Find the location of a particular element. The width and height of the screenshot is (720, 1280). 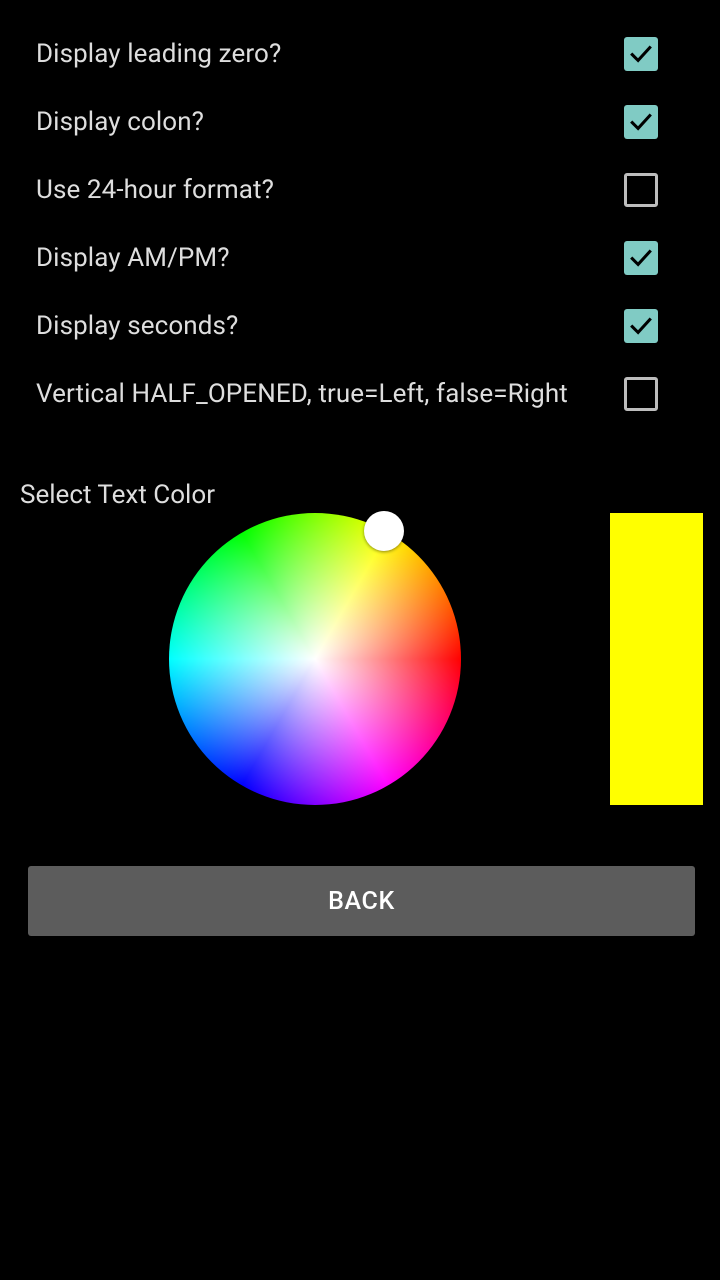

option-row-colon: Display colon? is located at coordinates (360, 122).